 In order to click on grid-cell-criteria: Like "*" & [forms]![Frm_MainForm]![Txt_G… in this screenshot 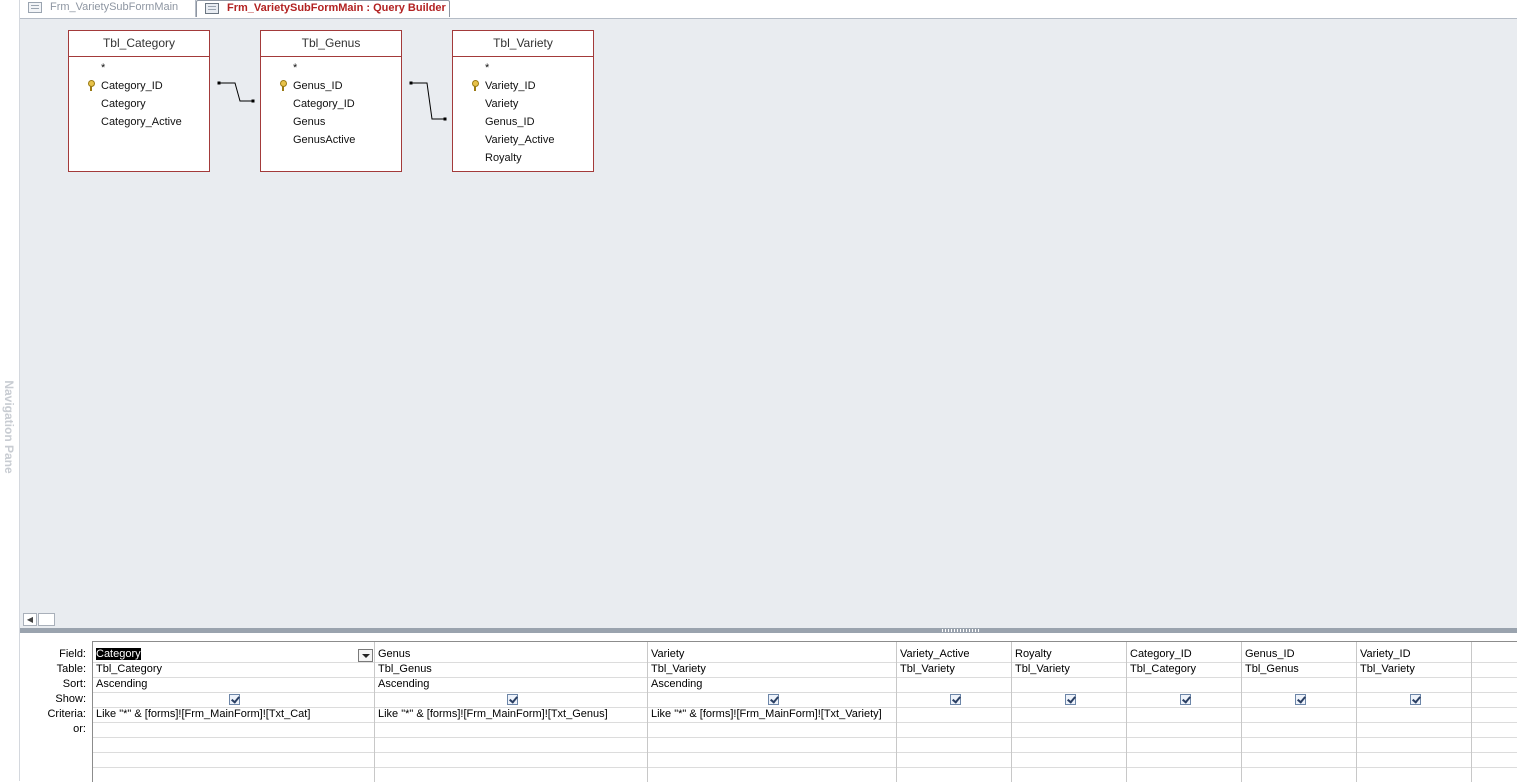, I will do `click(510, 714)`.